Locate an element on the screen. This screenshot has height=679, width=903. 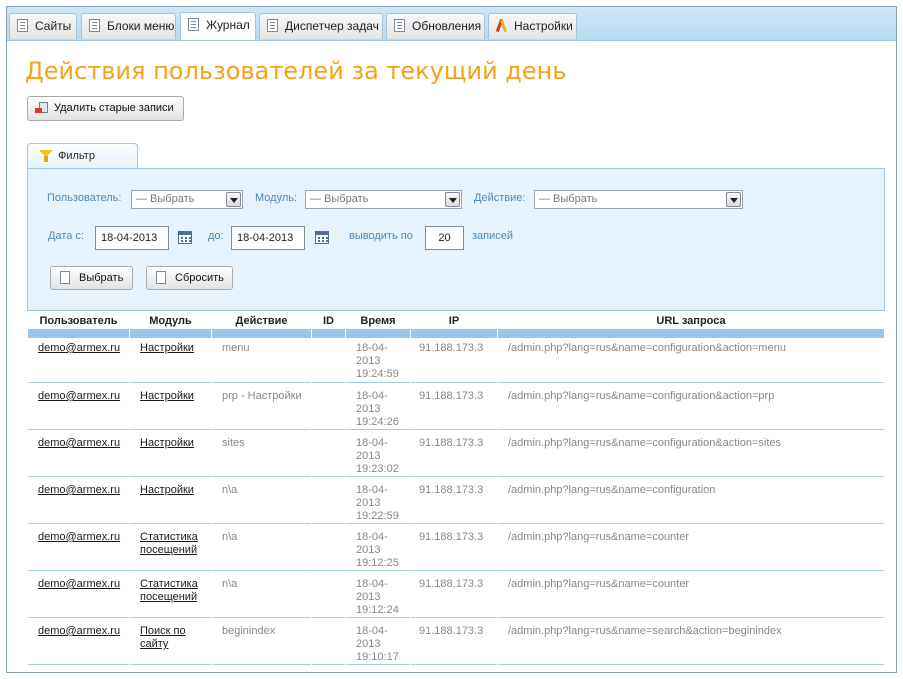
date-from-label: Дата с: is located at coordinates (66, 236).